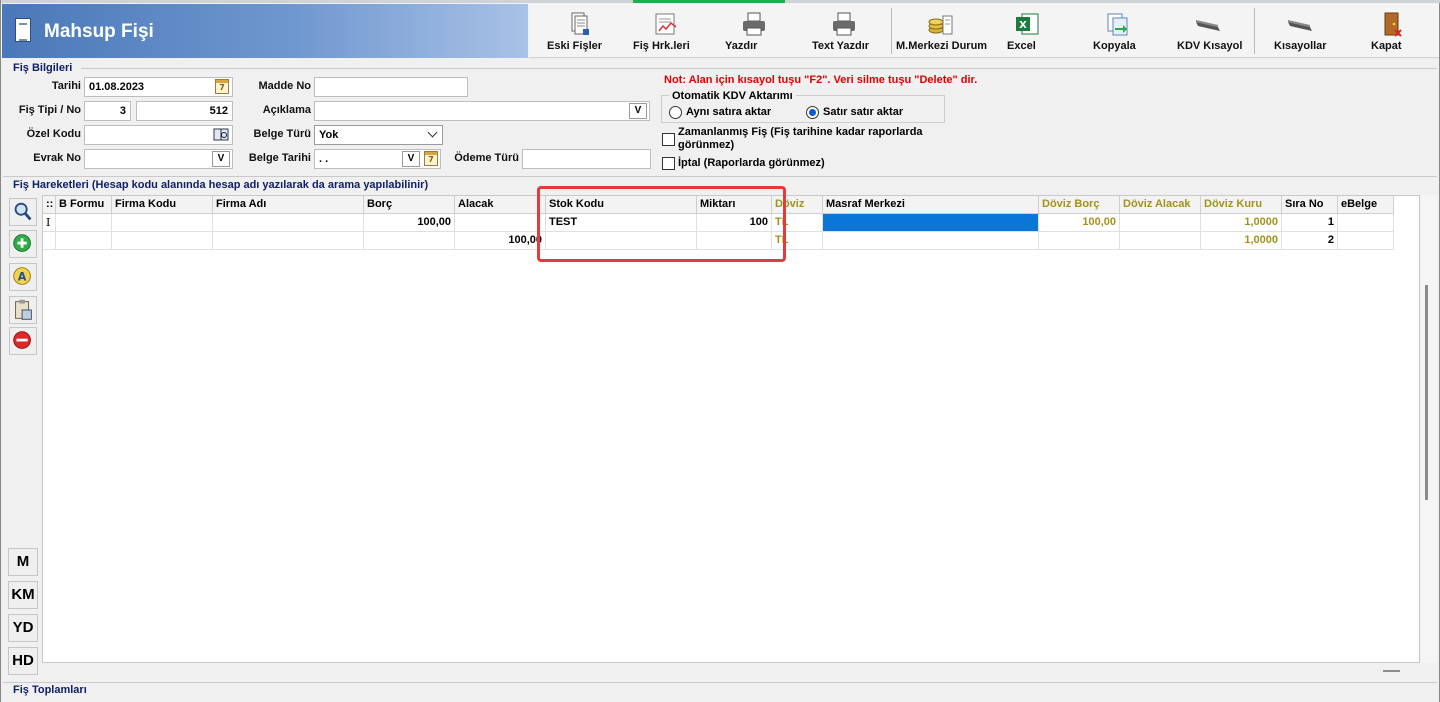 The width and height of the screenshot is (1440, 702). I want to click on close-button: Kapat, so click(1391, 31).